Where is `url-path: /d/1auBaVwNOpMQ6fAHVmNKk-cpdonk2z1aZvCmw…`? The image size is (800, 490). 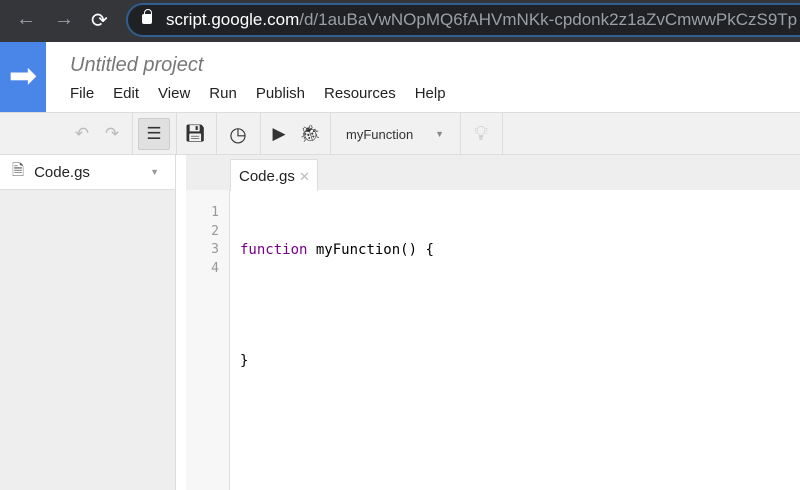 url-path: /d/1auBaVwNOpMQ6fAHVmNKk-cpdonk2z1aZvCmw… is located at coordinates (548, 19).